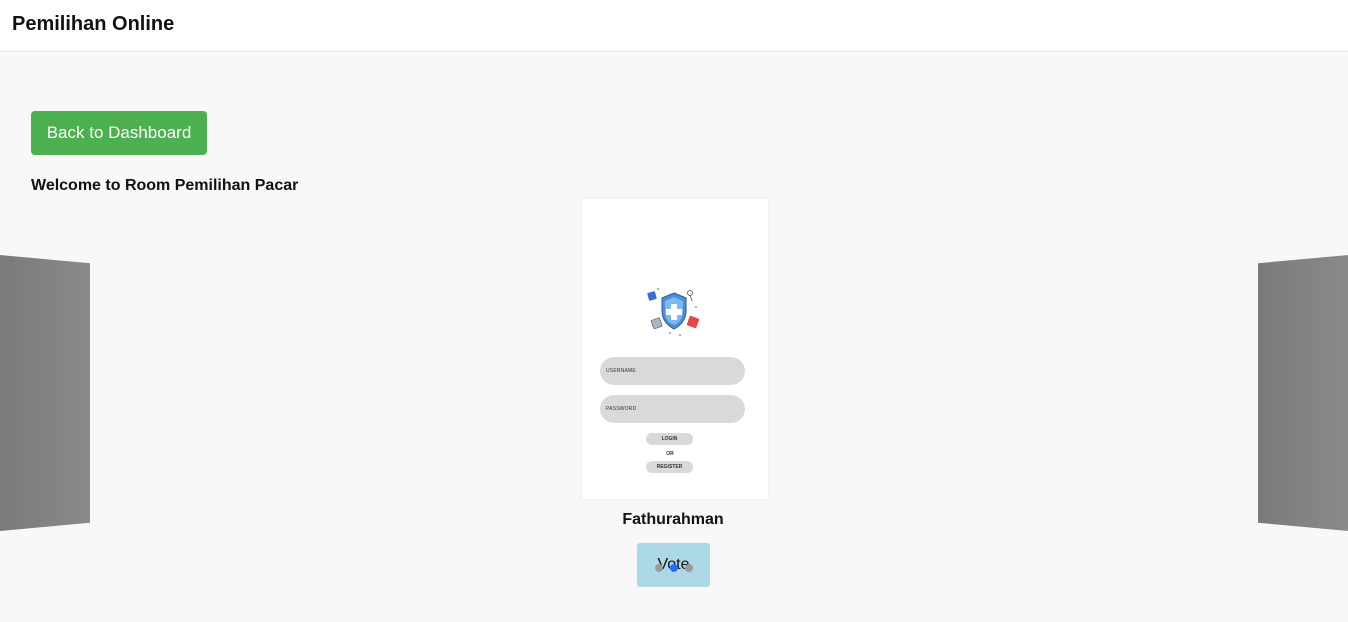  What do you see at coordinates (93, 24) in the screenshot?
I see `app-title: Pemilihan Online` at bounding box center [93, 24].